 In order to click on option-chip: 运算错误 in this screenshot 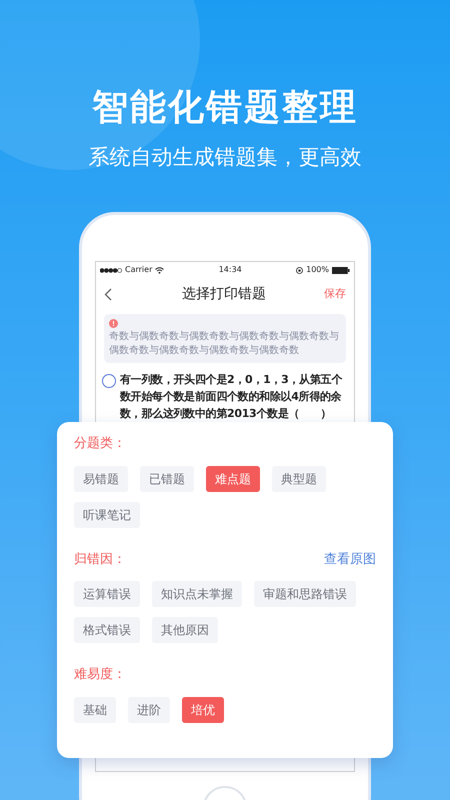, I will do `click(107, 594)`.